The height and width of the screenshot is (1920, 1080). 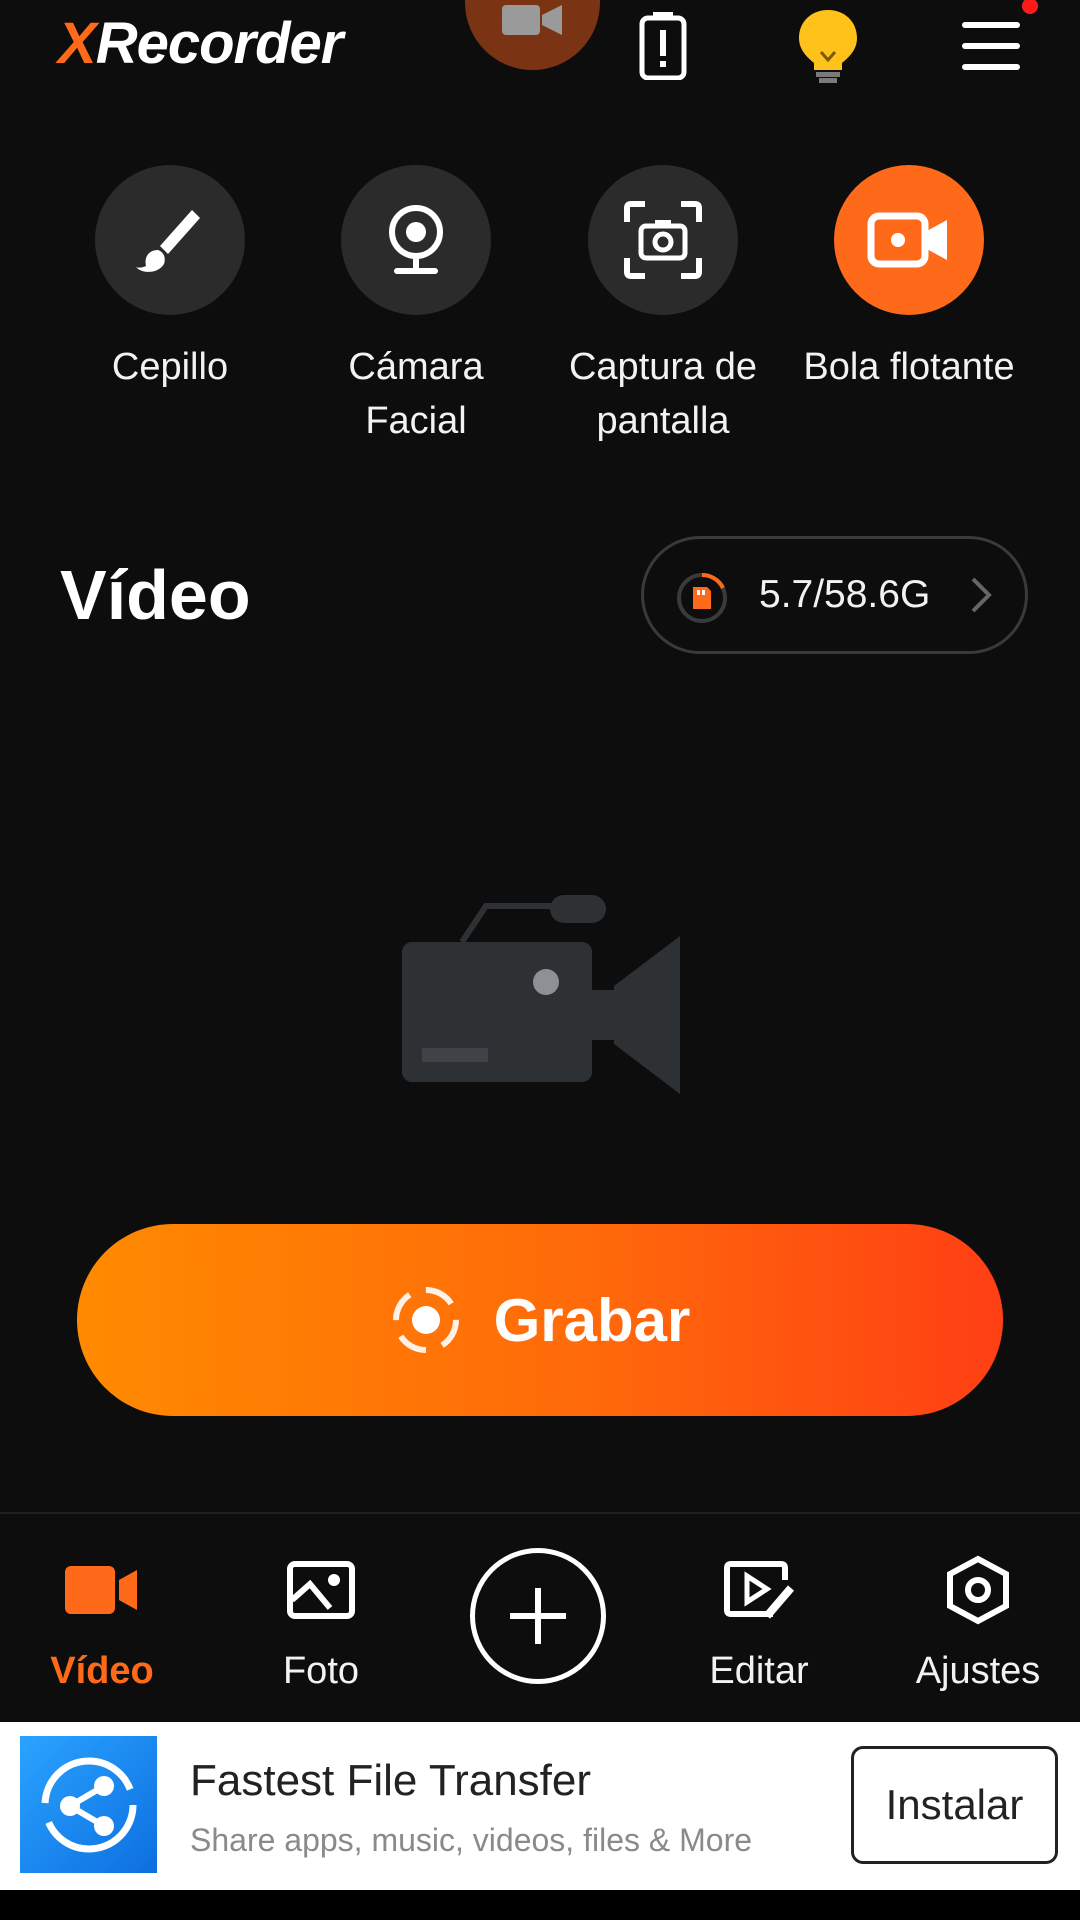 I want to click on battery-alert-icon, so click(x=663, y=46).